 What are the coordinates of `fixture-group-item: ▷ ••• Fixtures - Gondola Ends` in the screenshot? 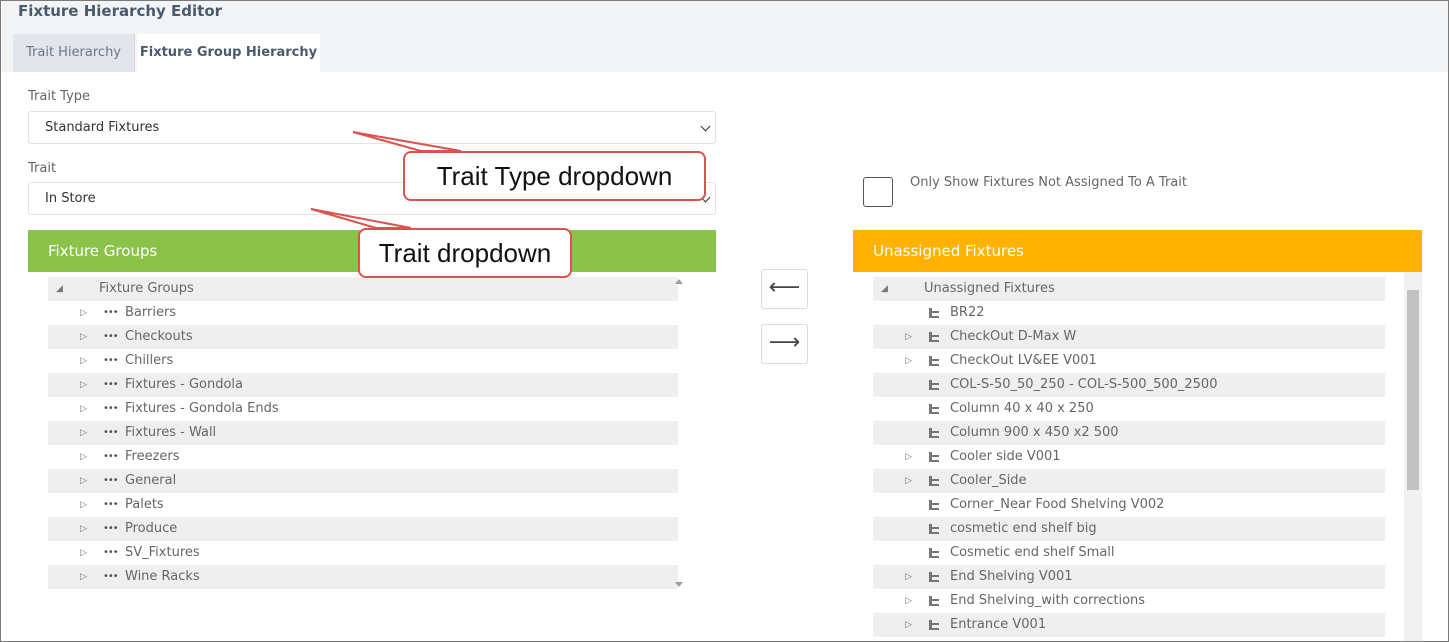 It's located at (363, 409).